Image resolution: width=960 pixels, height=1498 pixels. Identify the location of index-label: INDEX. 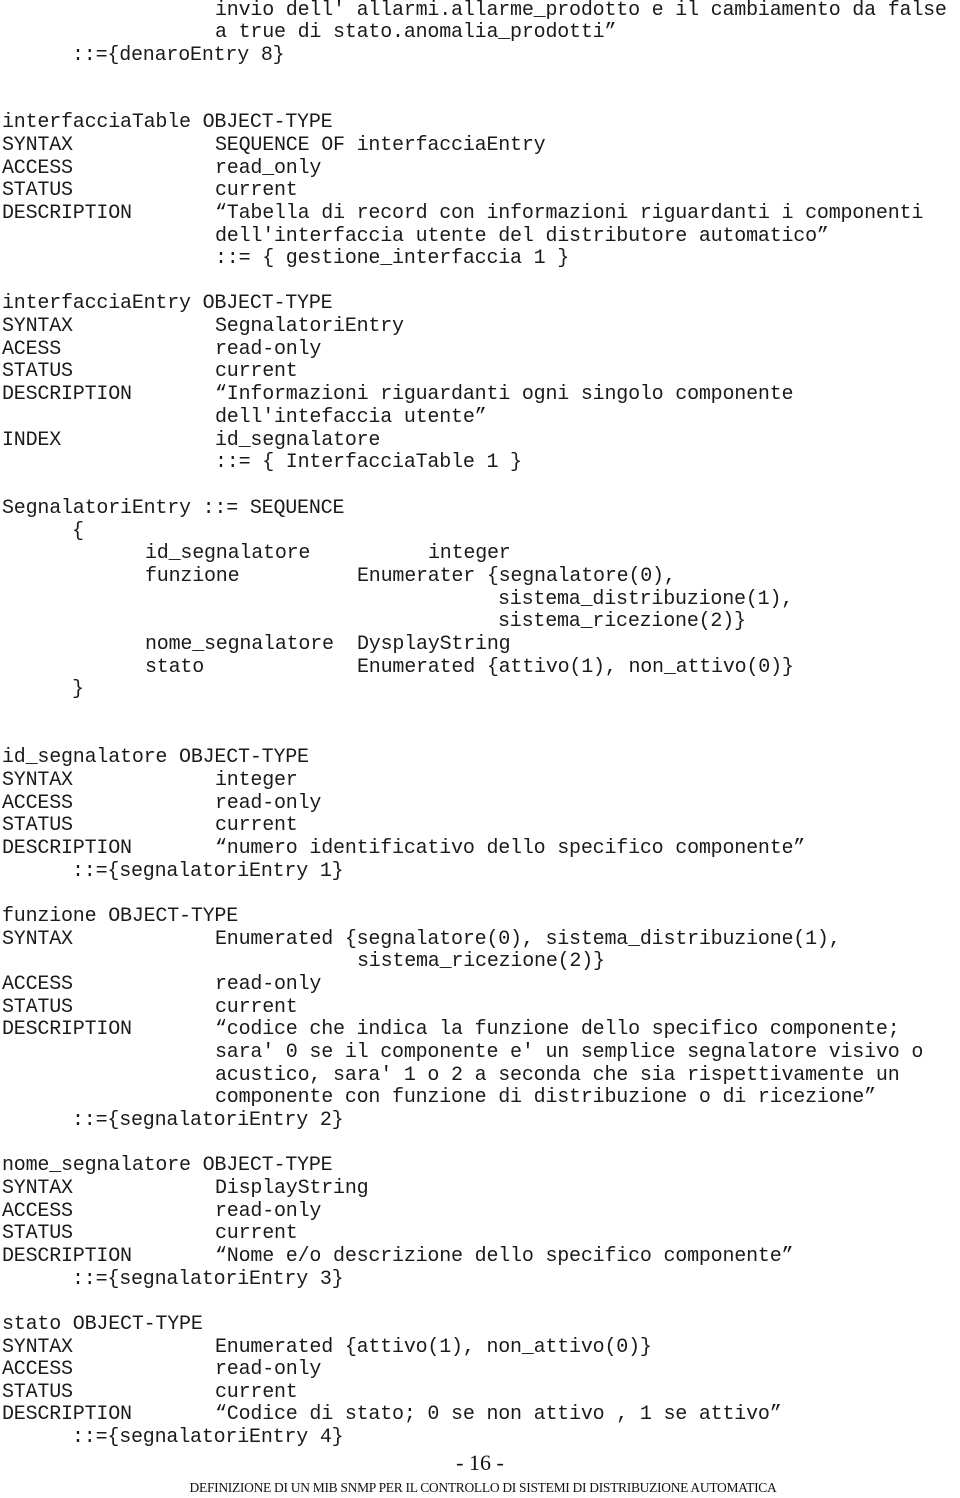
(32, 440).